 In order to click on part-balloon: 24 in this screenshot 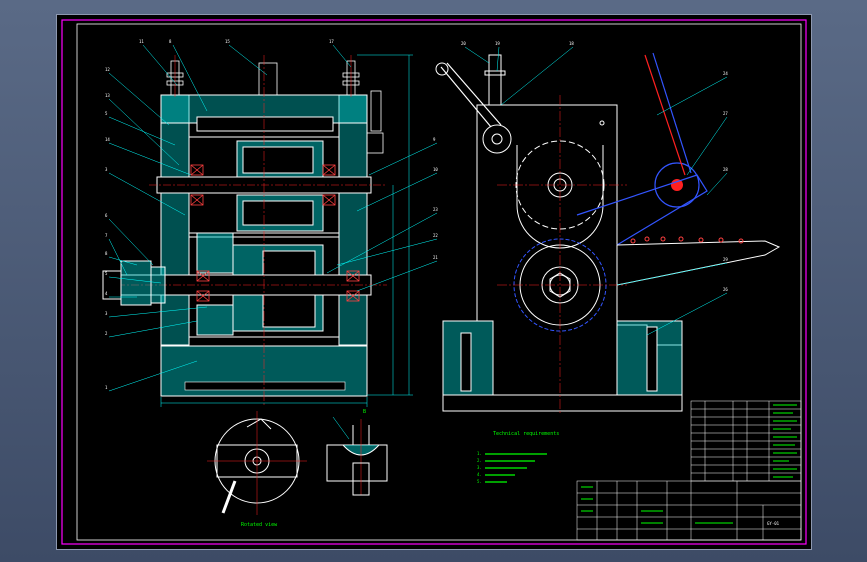, I will do `click(725, 73)`.